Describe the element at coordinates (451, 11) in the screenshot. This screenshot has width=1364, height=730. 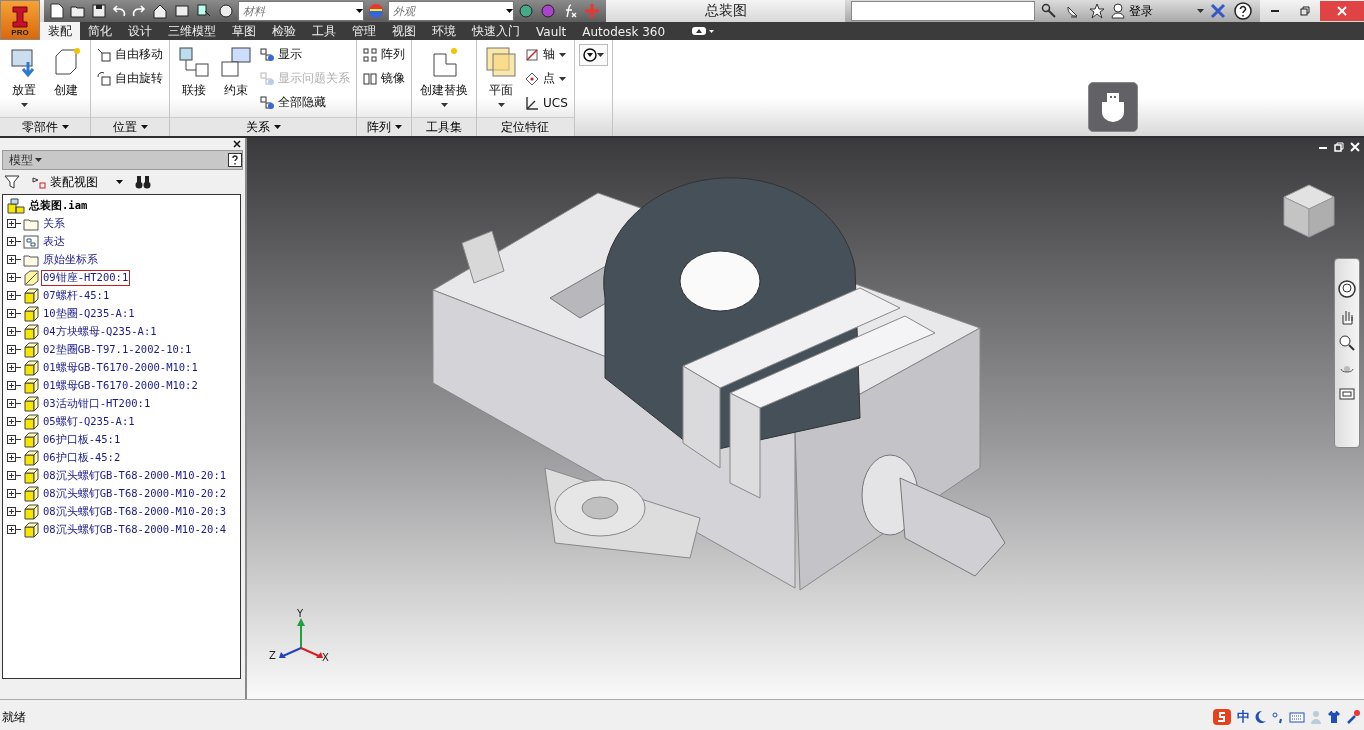
I see `appearance-dropdown: 外观` at that location.